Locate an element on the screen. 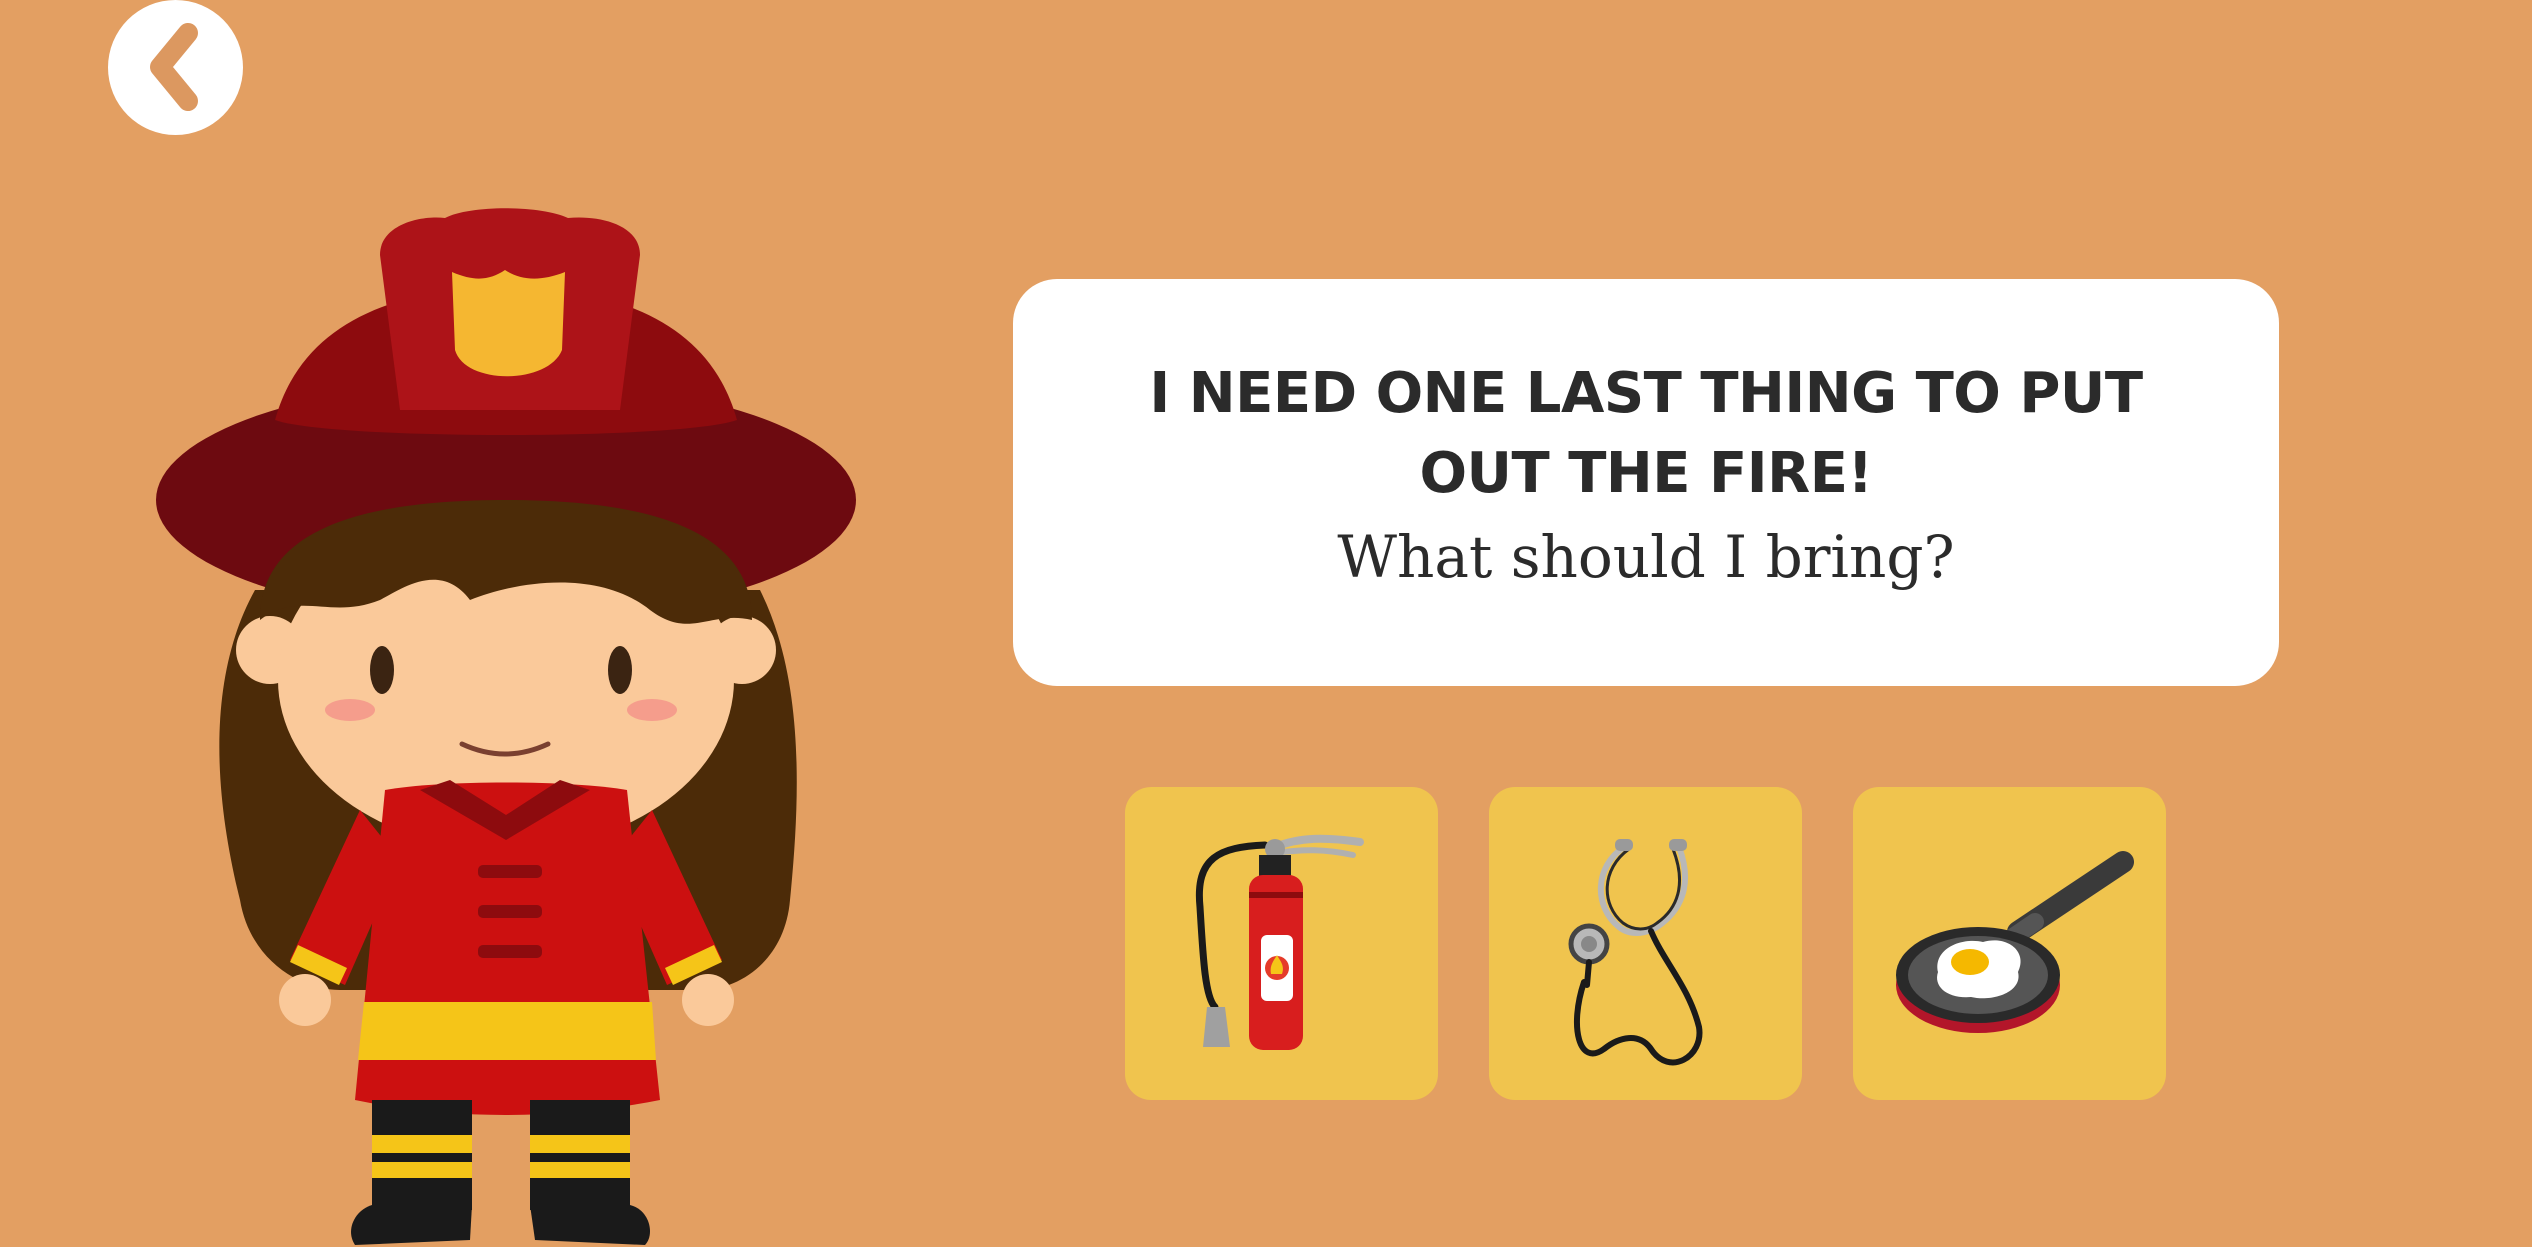  choice-fire-extinguisher is located at coordinates (1281, 943).